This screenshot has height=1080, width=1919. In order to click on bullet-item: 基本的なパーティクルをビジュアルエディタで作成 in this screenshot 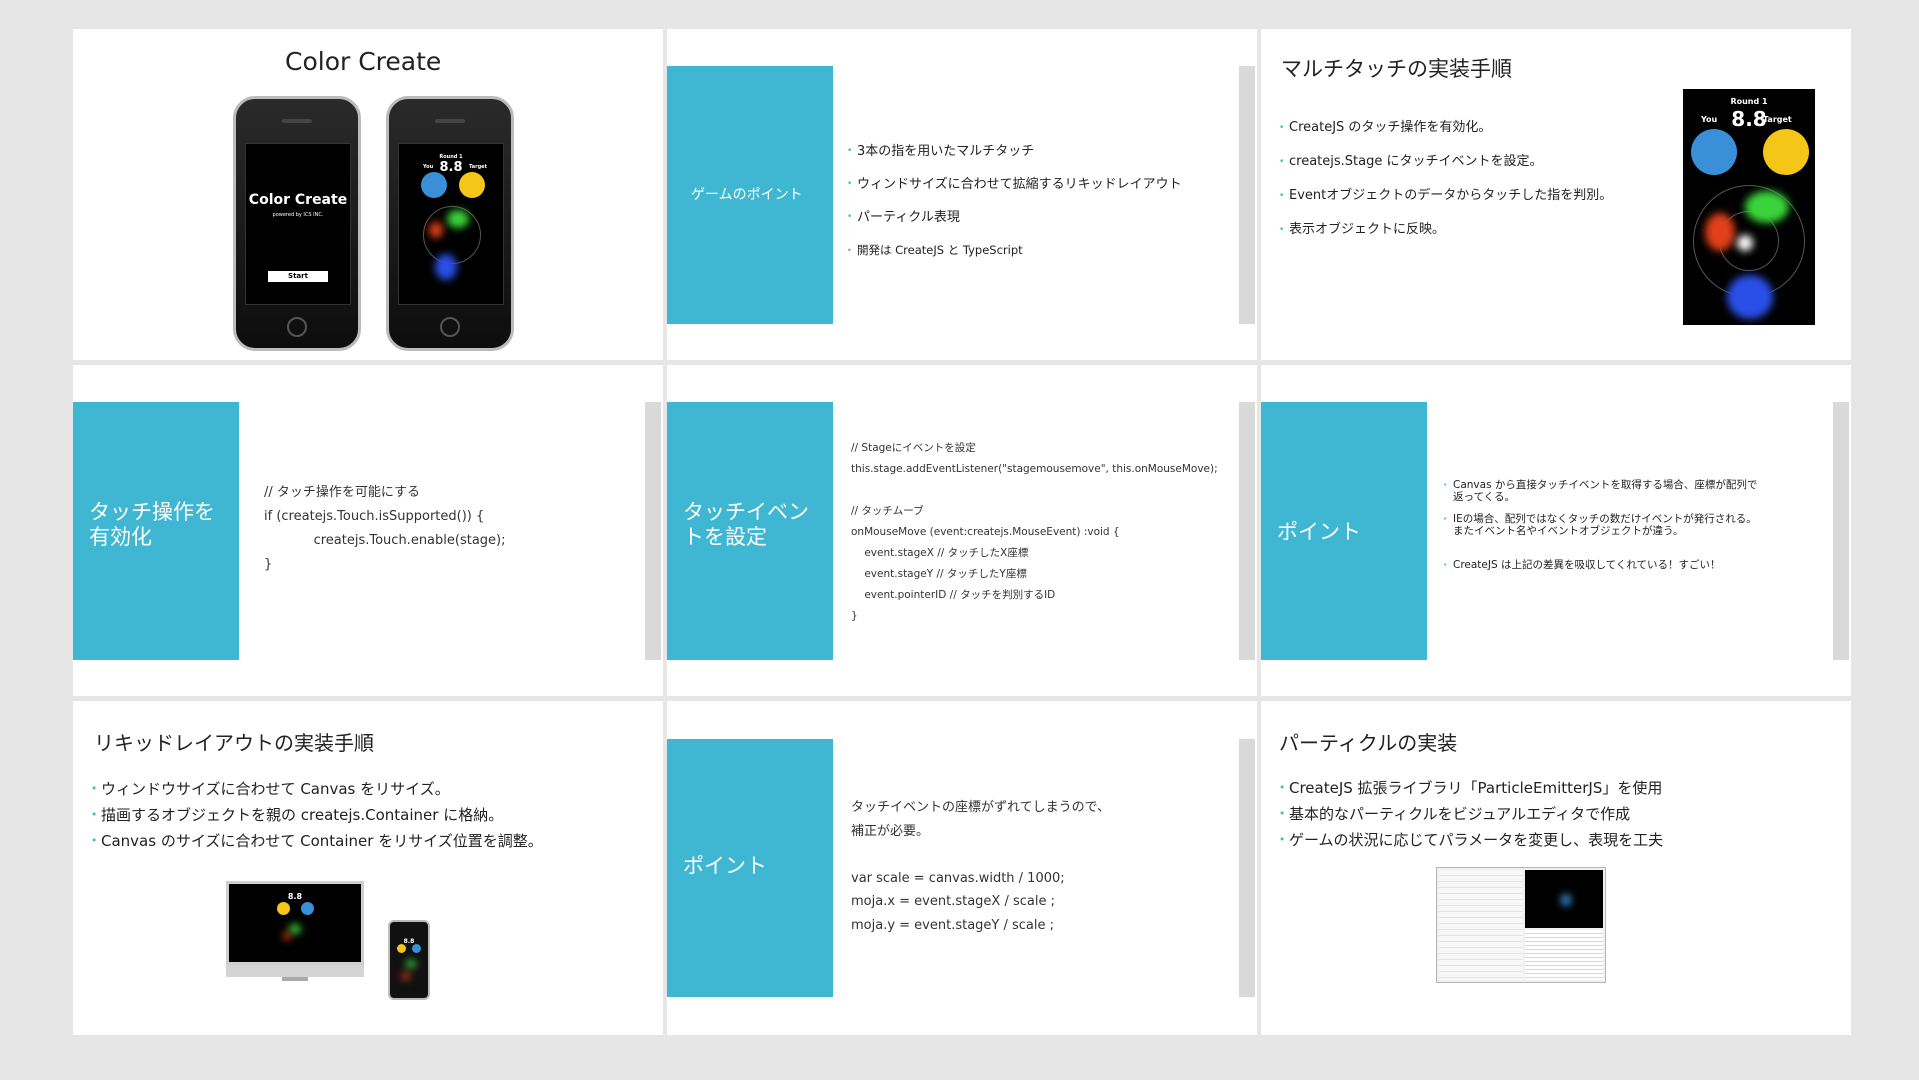, I will do `click(1471, 814)`.